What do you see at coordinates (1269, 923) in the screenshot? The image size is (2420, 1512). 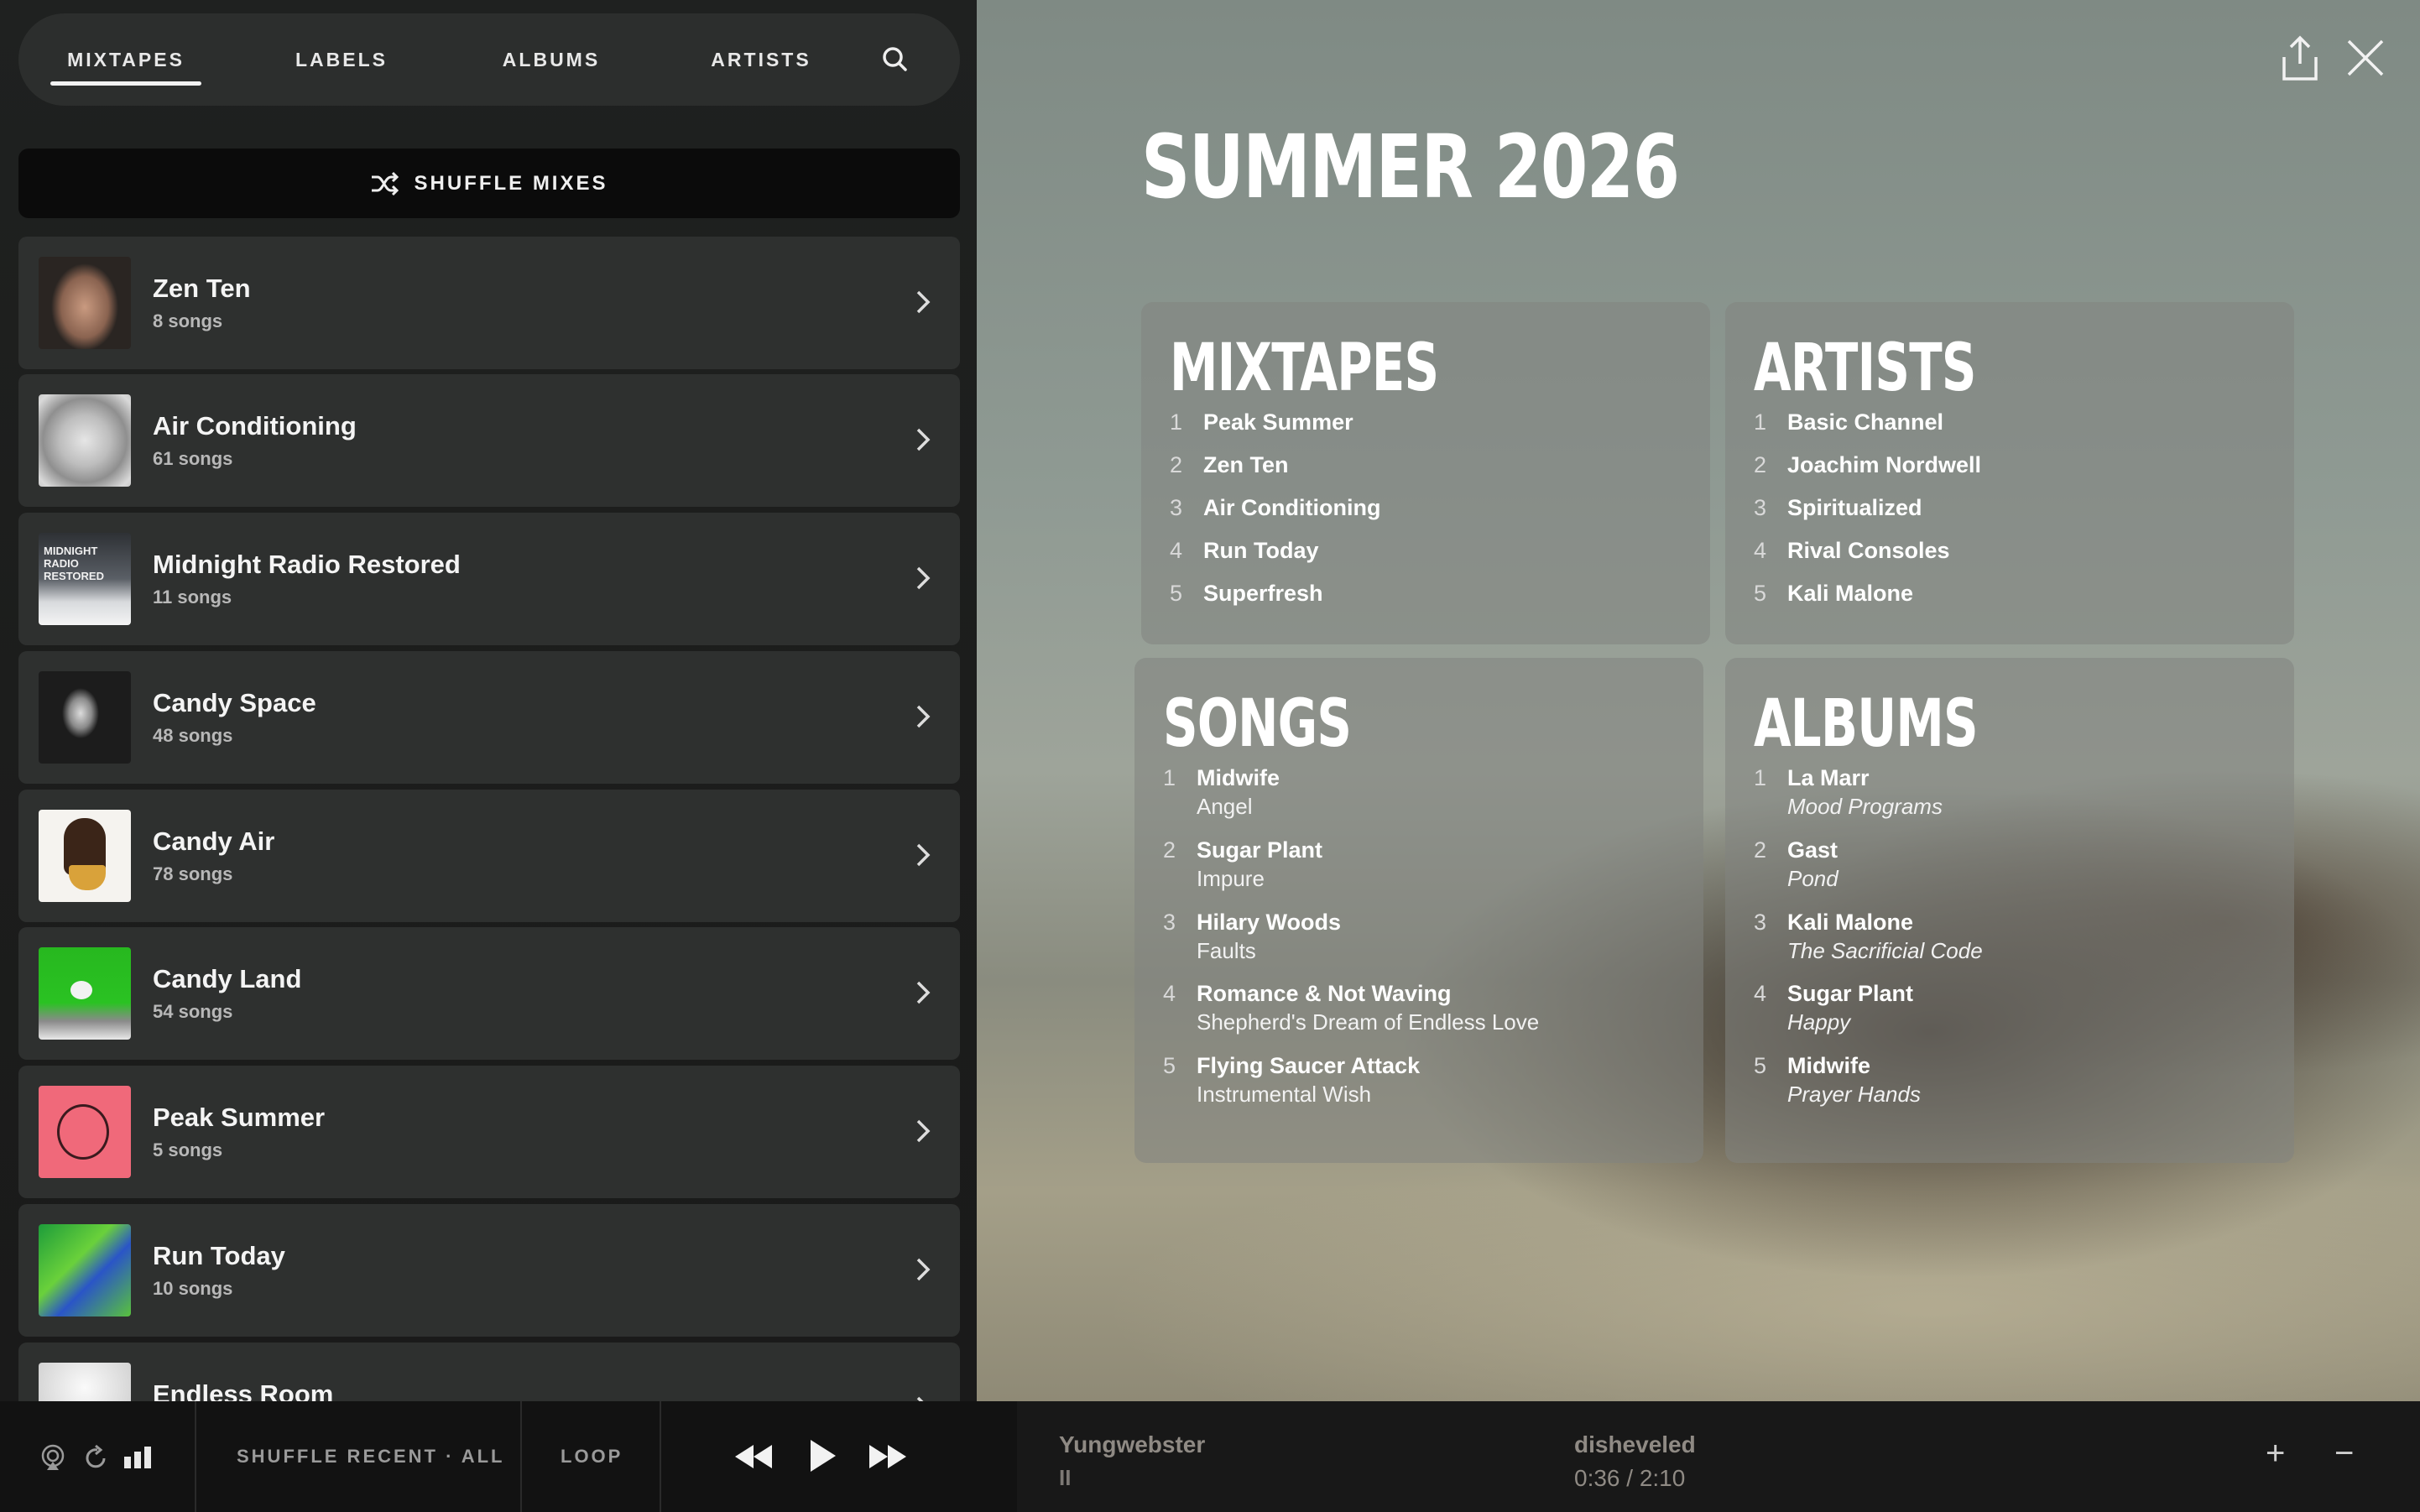 I see `song-artist: Hilary Woods` at bounding box center [1269, 923].